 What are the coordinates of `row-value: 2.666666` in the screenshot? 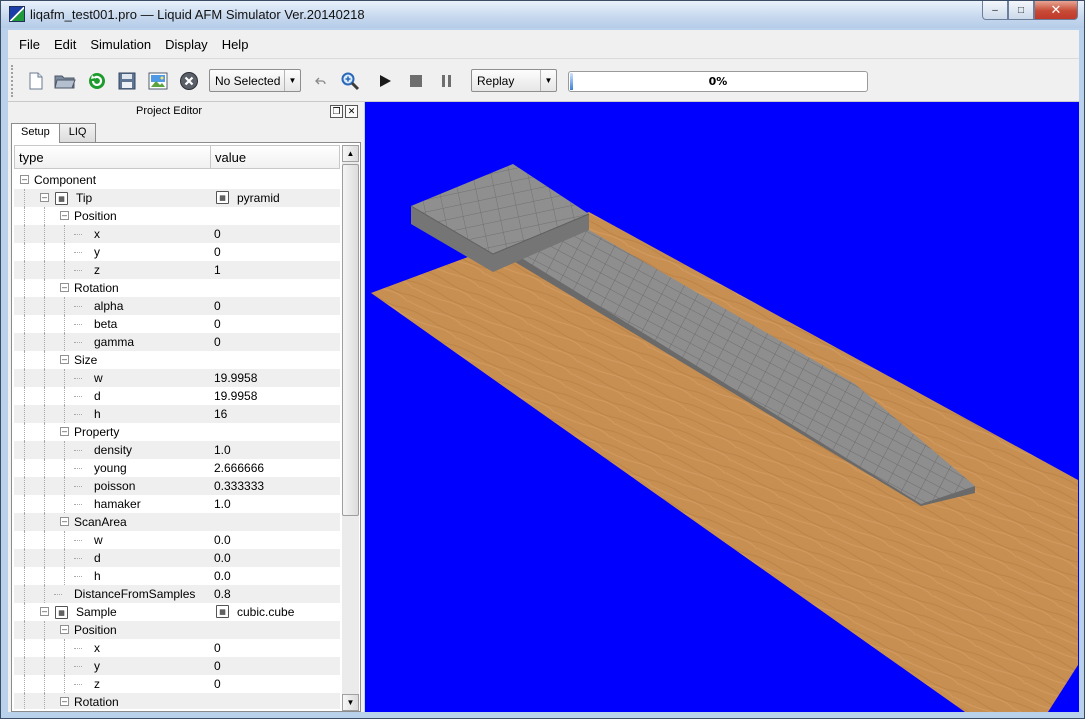 It's located at (239, 468).